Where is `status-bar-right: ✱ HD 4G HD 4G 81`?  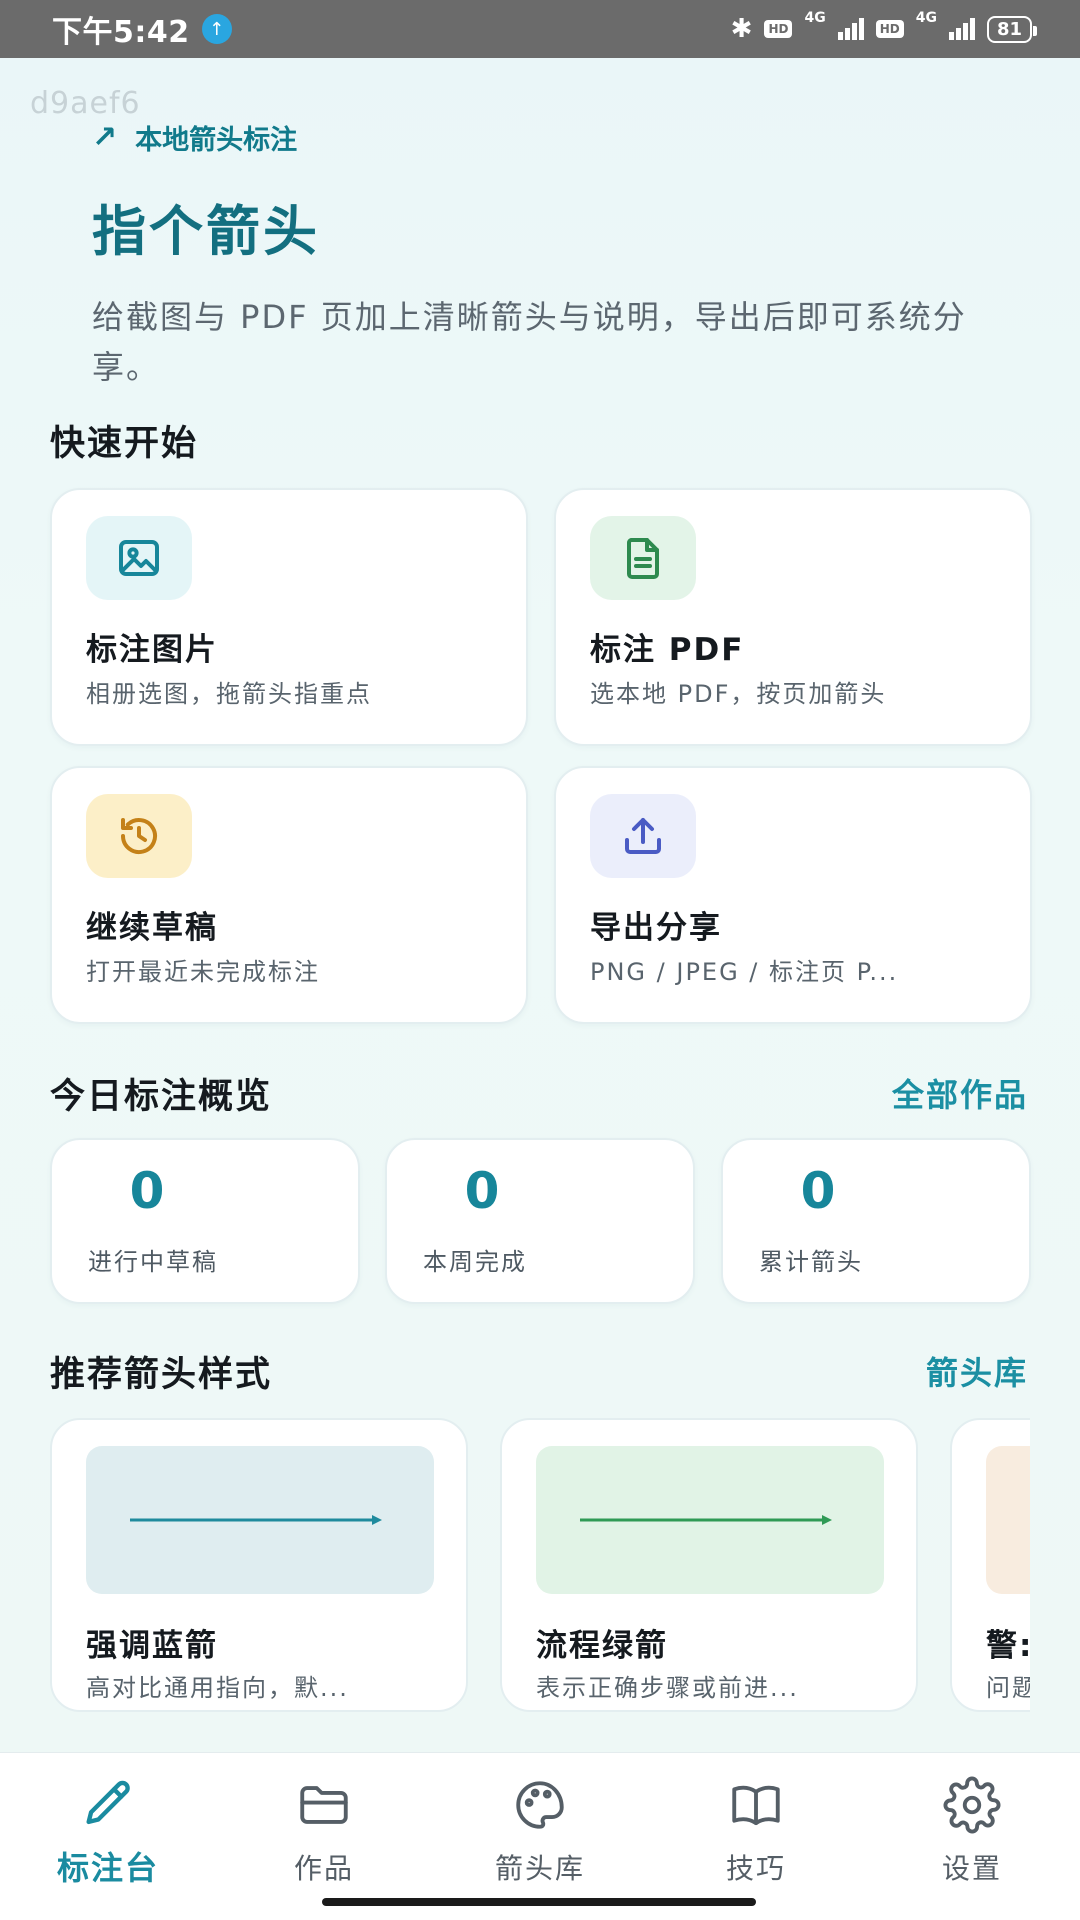
status-bar-right: ✱ HD 4G HD 4G 81 is located at coordinates (884, 27).